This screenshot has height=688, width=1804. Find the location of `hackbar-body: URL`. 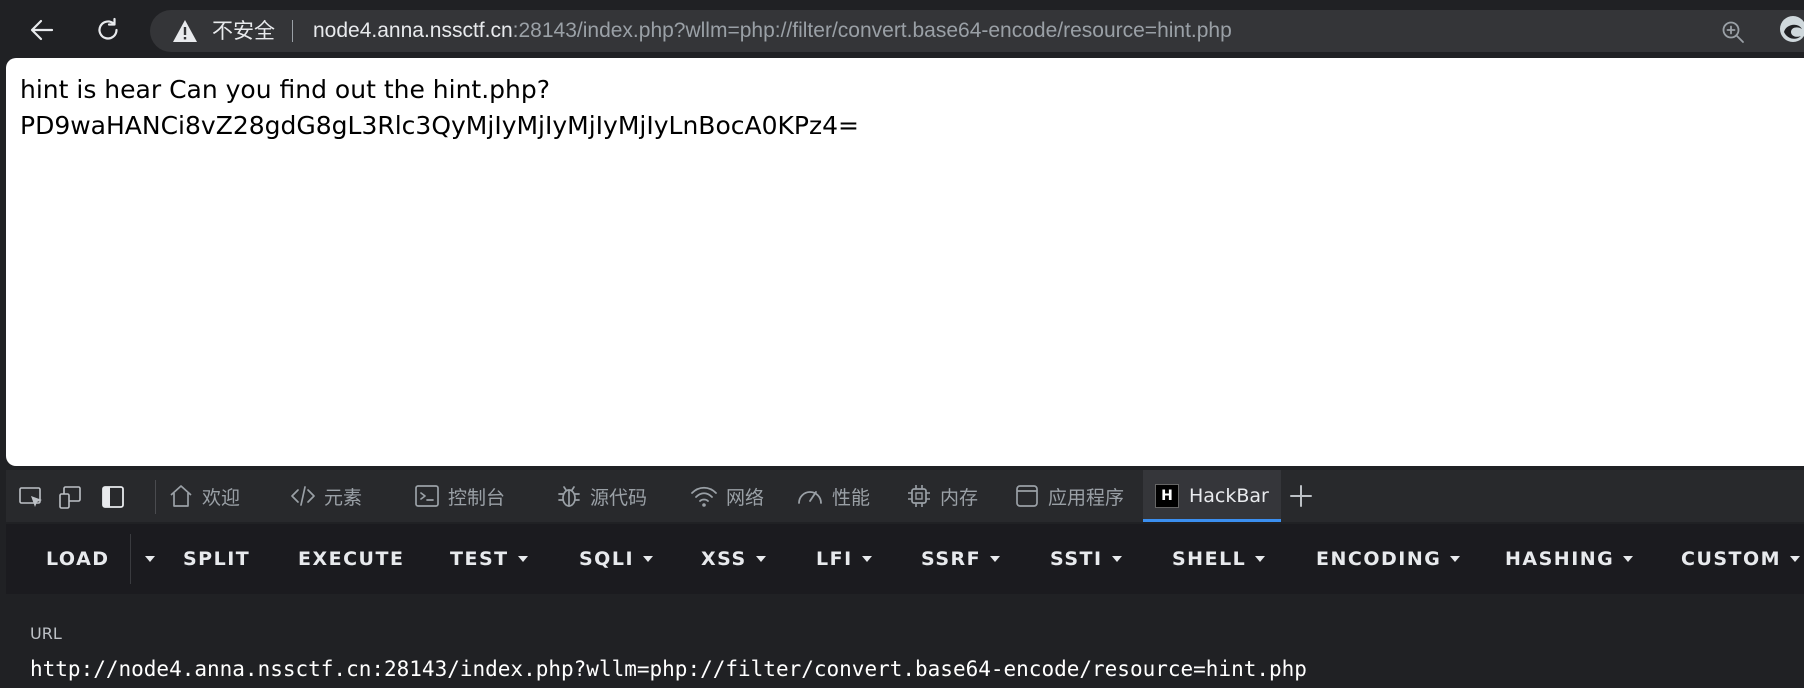

hackbar-body: URL is located at coordinates (905, 641).